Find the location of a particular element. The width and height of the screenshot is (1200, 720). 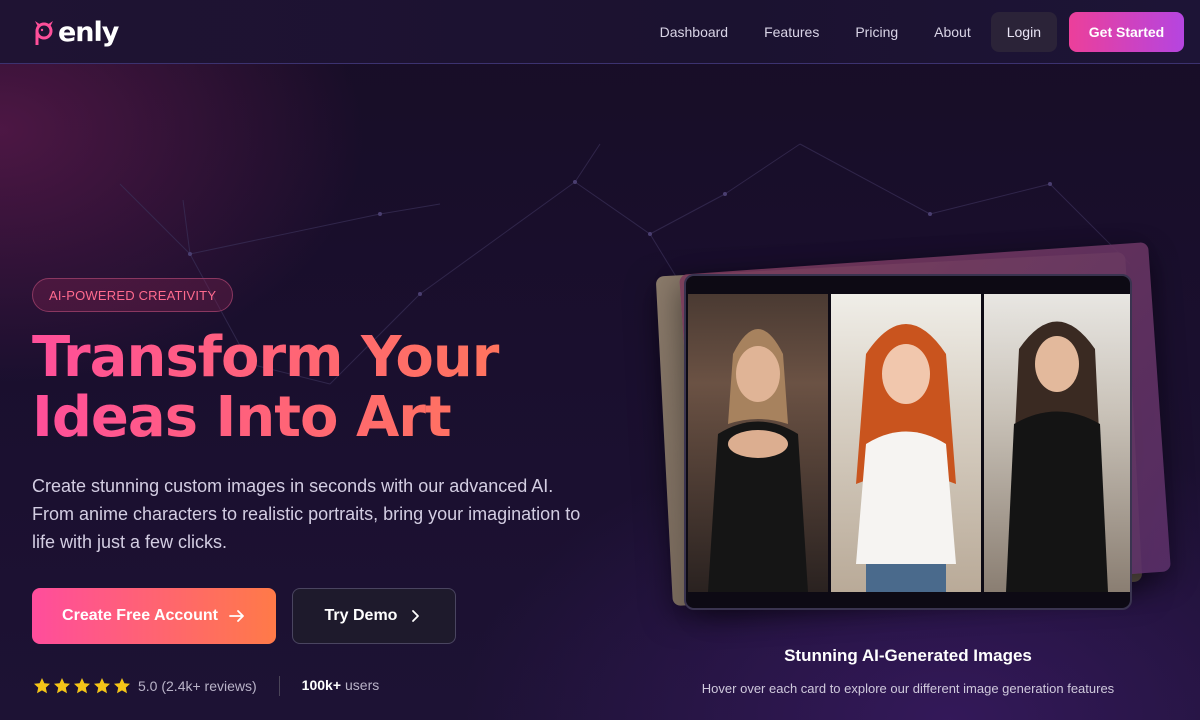

nav-link-about: About is located at coordinates (952, 32).